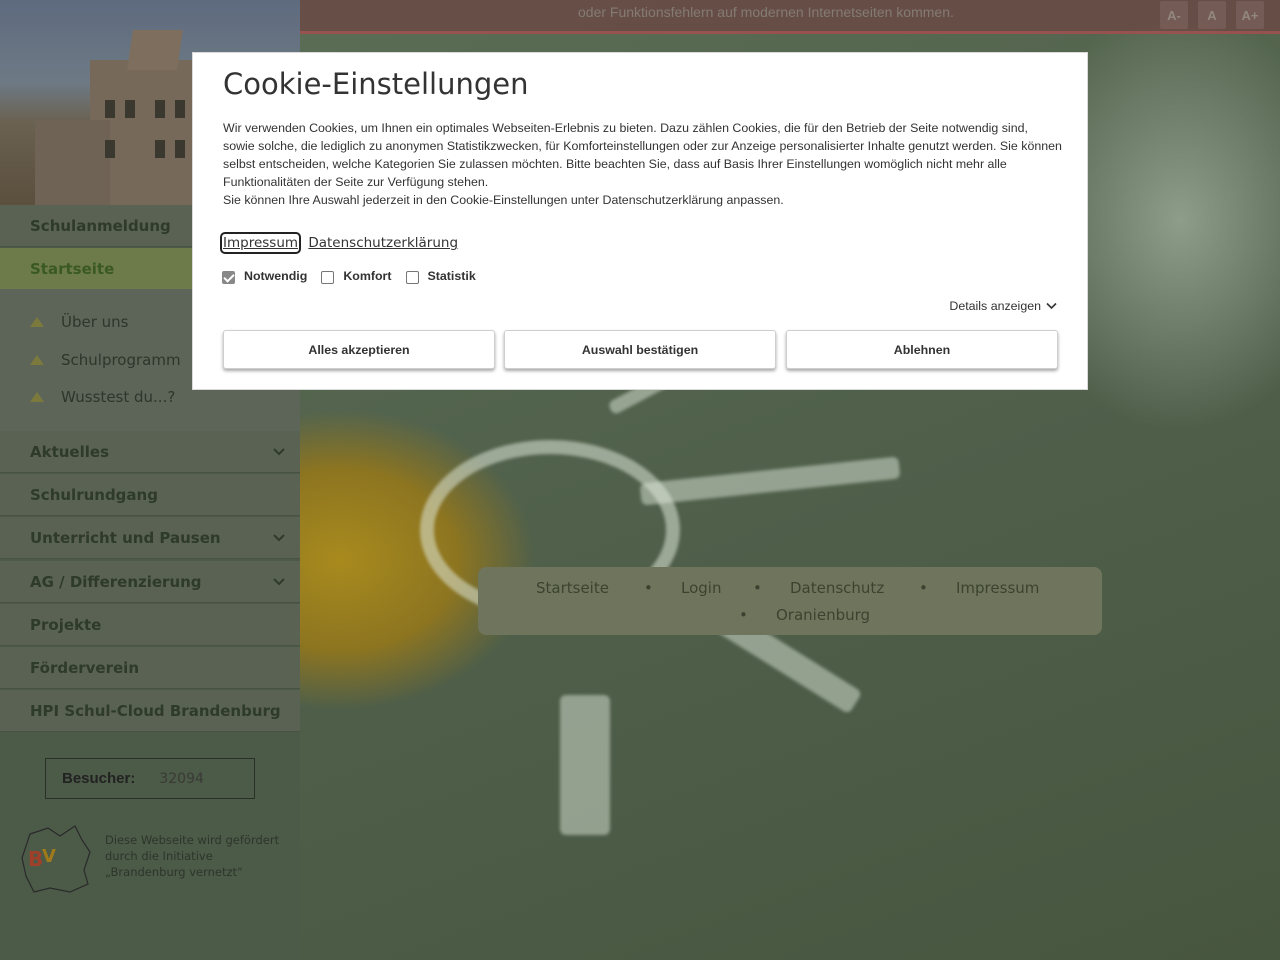 This screenshot has height=960, width=1280. Describe the element at coordinates (922, 349) in the screenshot. I see `decline-button: Ablehnen` at that location.